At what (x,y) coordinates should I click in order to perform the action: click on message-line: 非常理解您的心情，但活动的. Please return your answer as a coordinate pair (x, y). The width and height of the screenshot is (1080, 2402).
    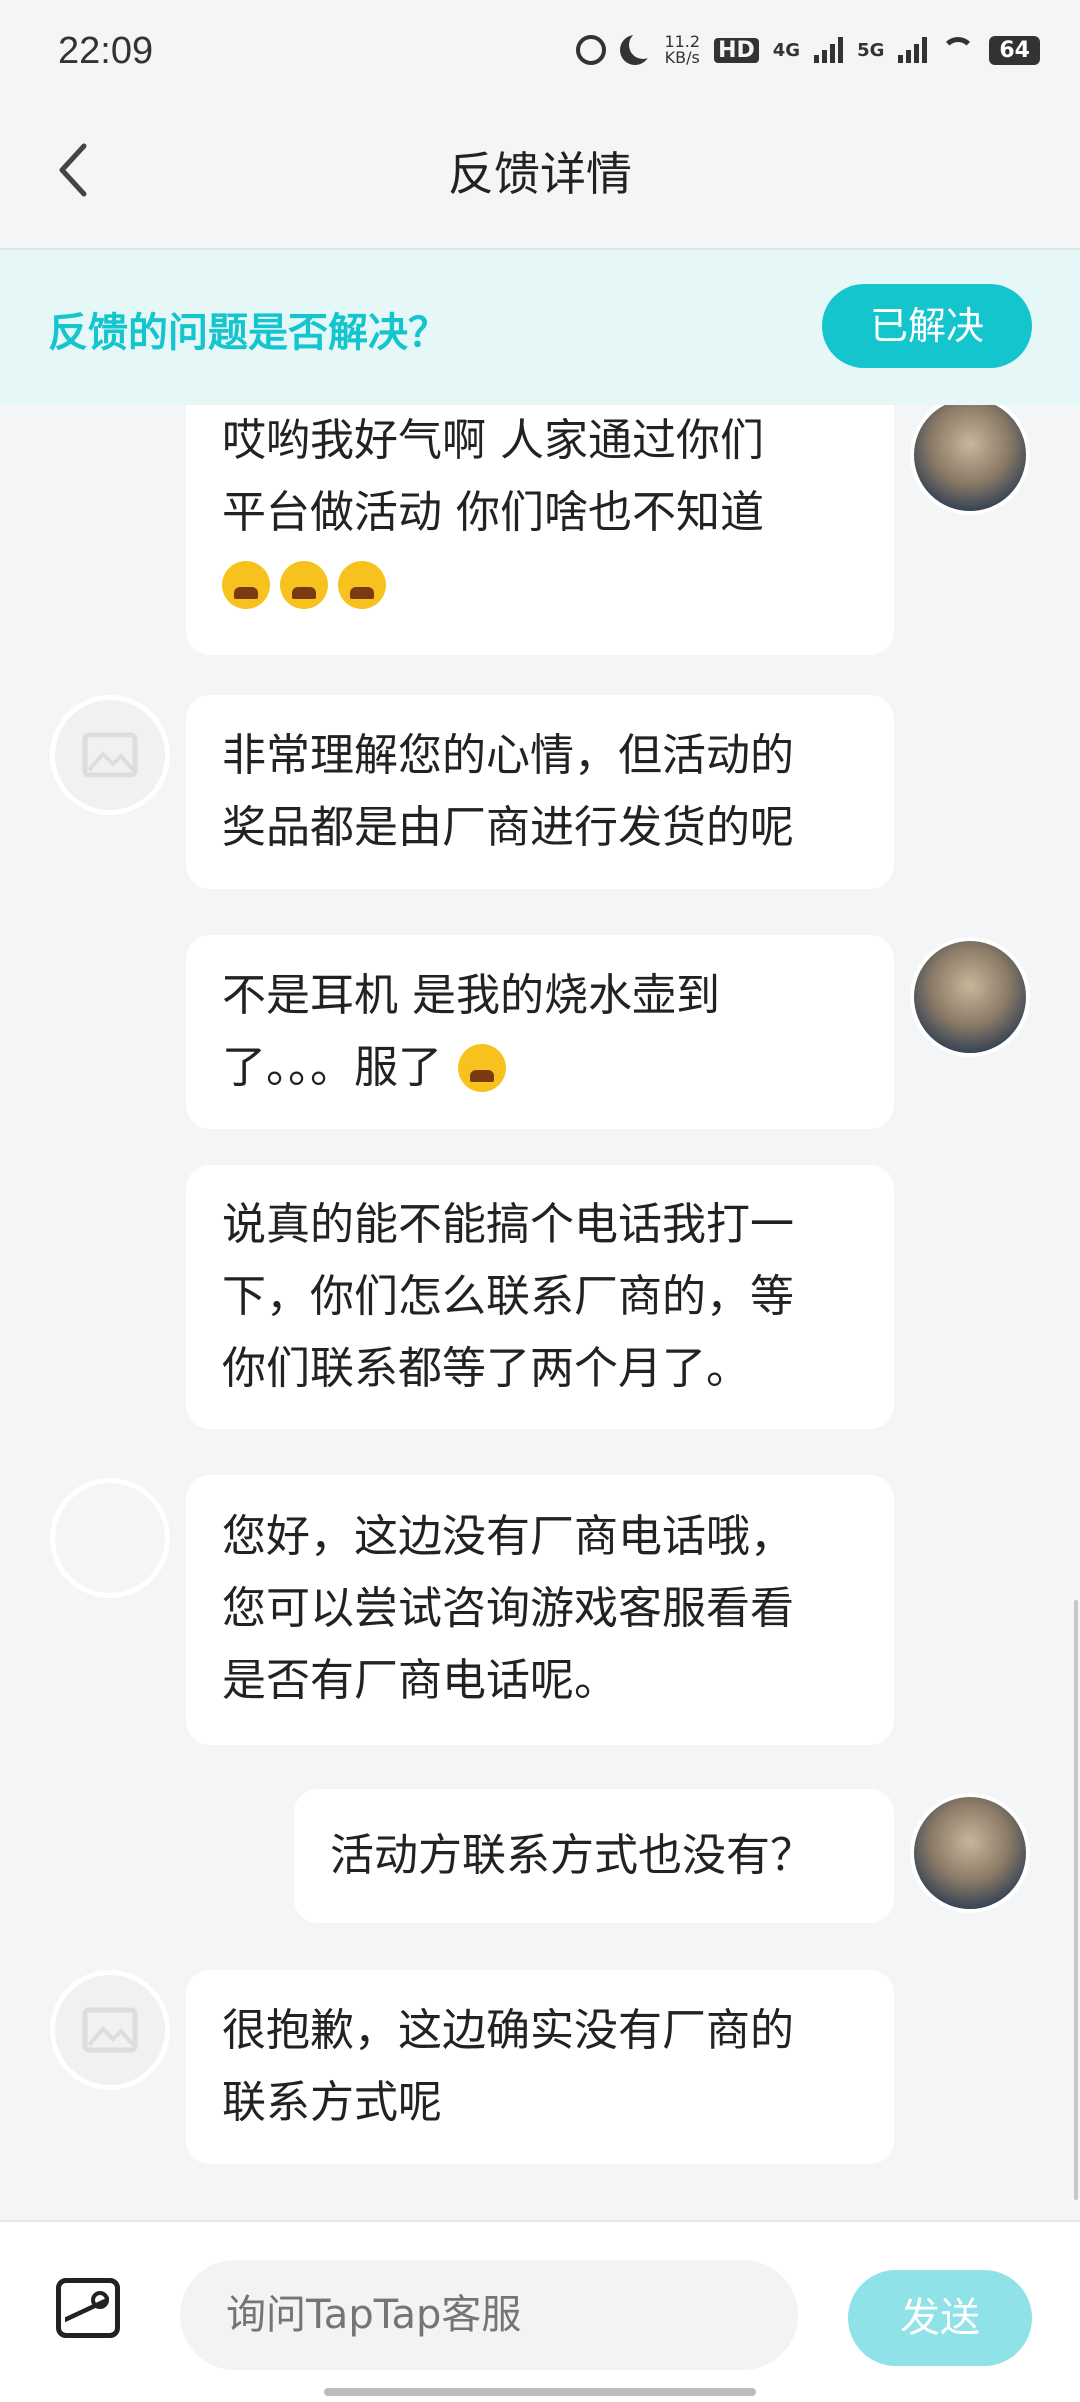
    Looking at the image, I should click on (508, 755).